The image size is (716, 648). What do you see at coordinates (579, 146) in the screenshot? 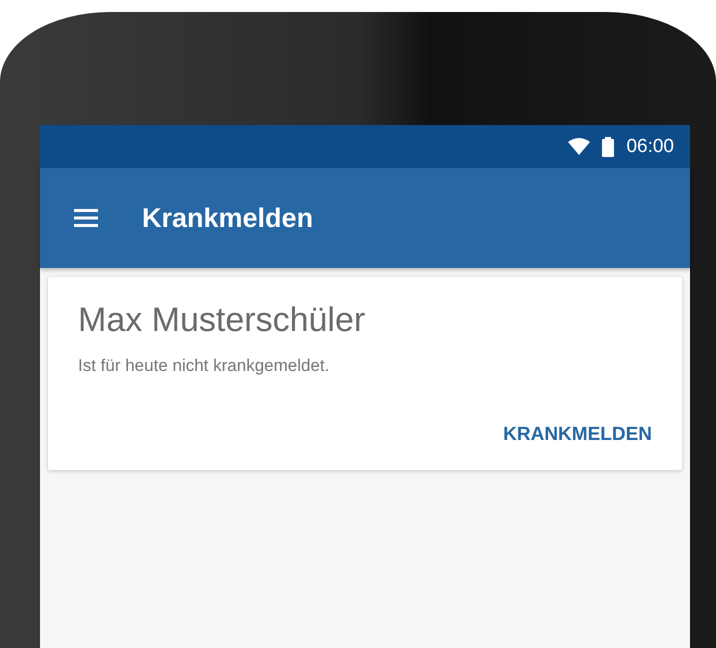
I see `wifi-icon` at bounding box center [579, 146].